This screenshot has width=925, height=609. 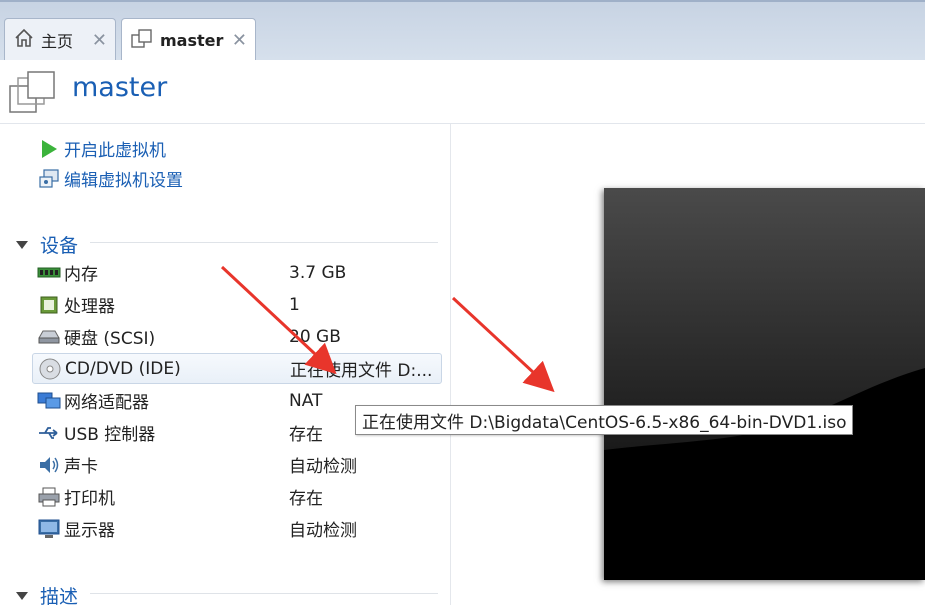 What do you see at coordinates (318, 272) in the screenshot?
I see `device-value: 3.7 GB` at bounding box center [318, 272].